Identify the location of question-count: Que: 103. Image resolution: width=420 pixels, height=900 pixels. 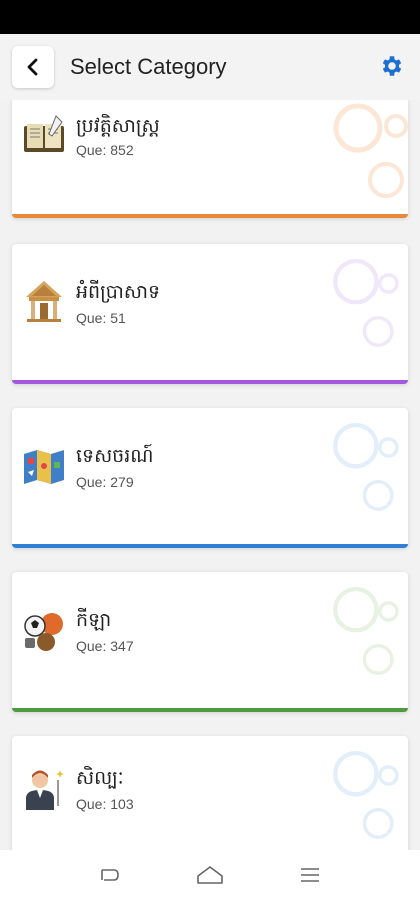
(105, 804).